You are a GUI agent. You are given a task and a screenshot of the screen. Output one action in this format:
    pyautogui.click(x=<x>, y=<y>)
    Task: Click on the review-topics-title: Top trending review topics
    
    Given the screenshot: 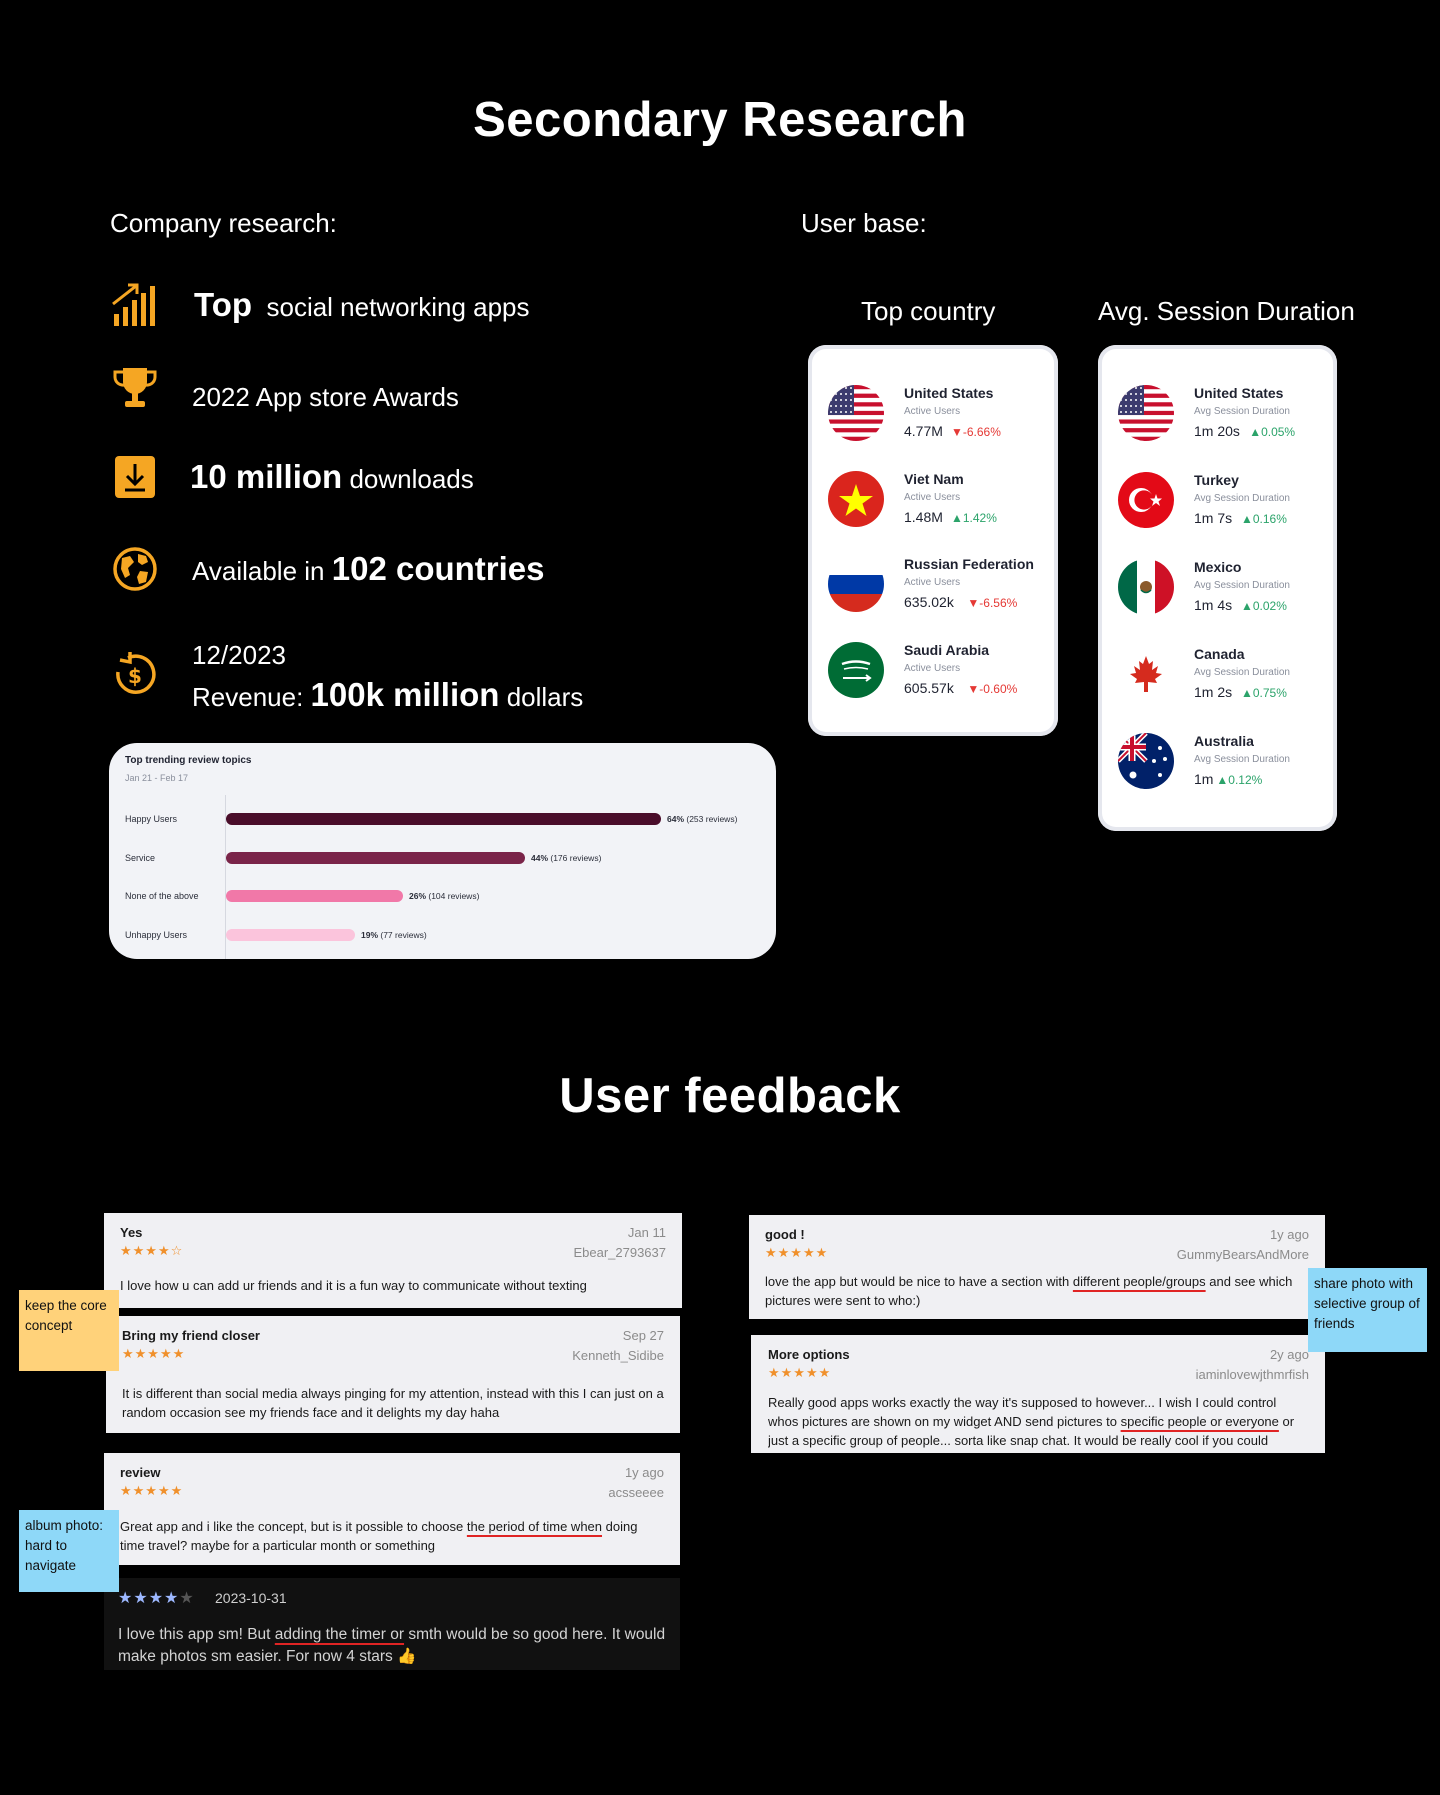 What is the action you would take?
    pyautogui.click(x=188, y=760)
    